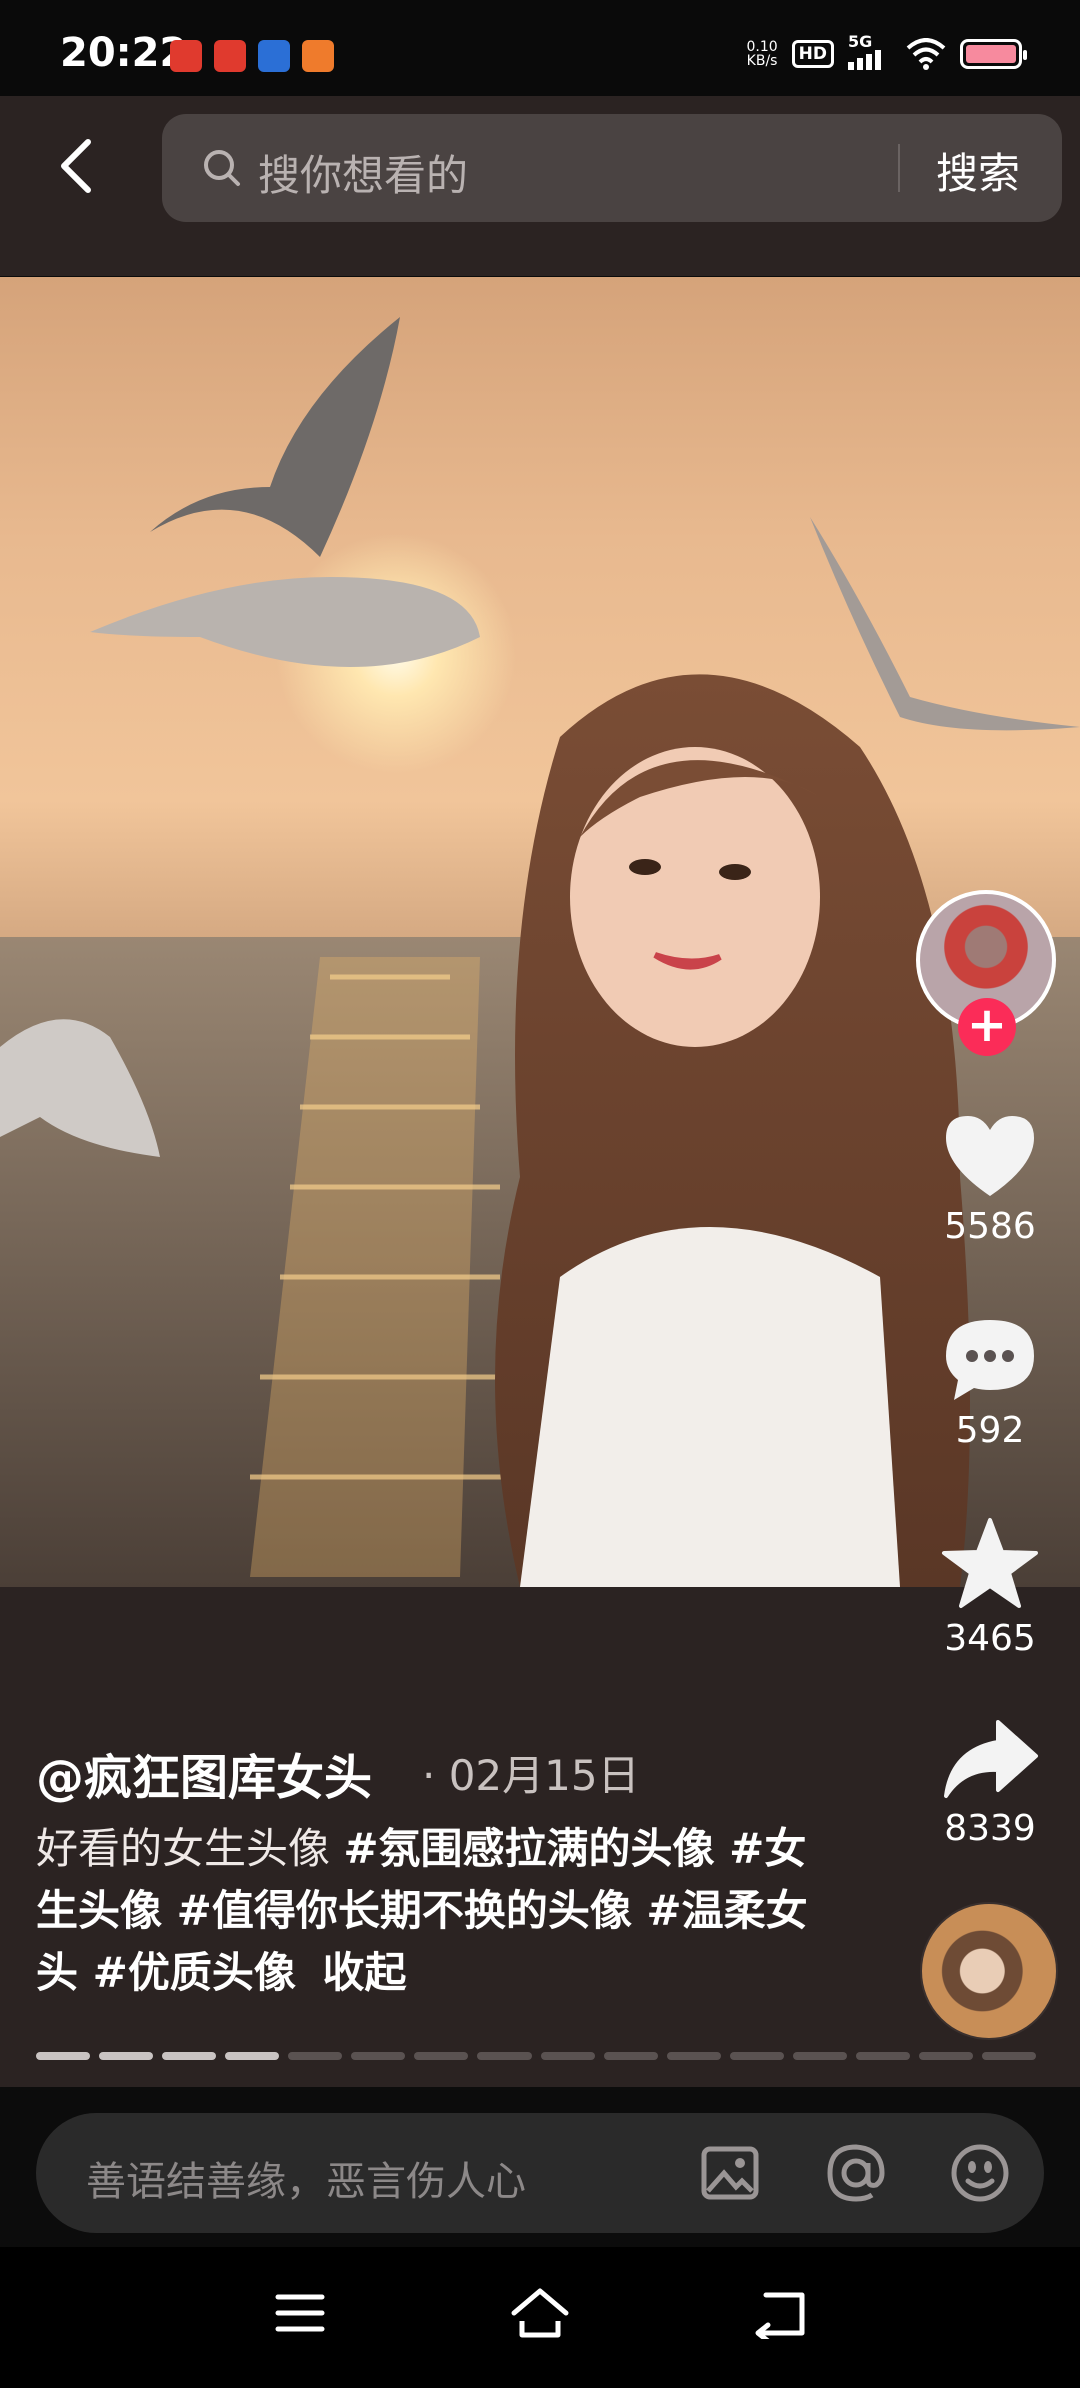 This screenshot has width=1080, height=2388. Describe the element at coordinates (531, 1775) in the screenshot. I see `post-date: · 02月15日` at that location.